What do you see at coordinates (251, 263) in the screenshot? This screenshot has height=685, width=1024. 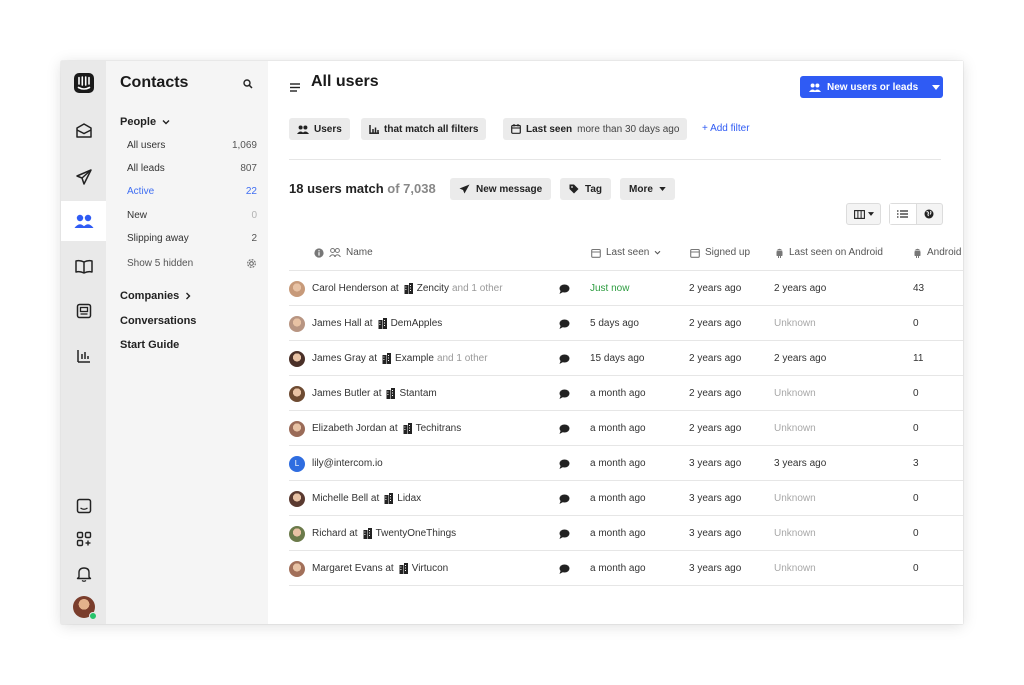 I see `gear-icon` at bounding box center [251, 263].